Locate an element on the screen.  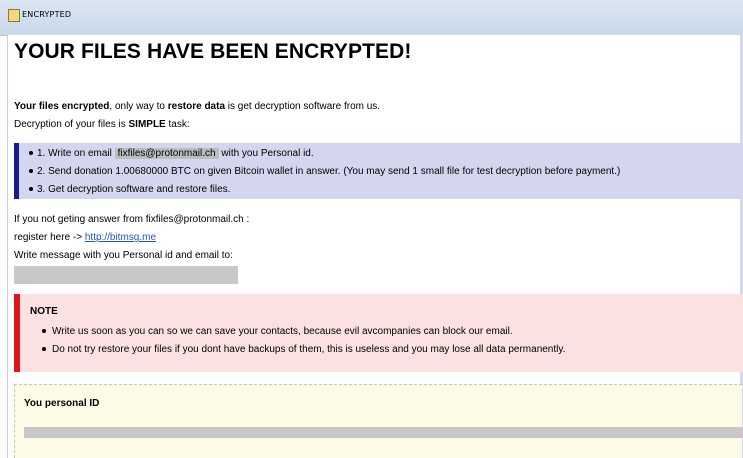
intro-bold-2: restore data is located at coordinates (196, 106).